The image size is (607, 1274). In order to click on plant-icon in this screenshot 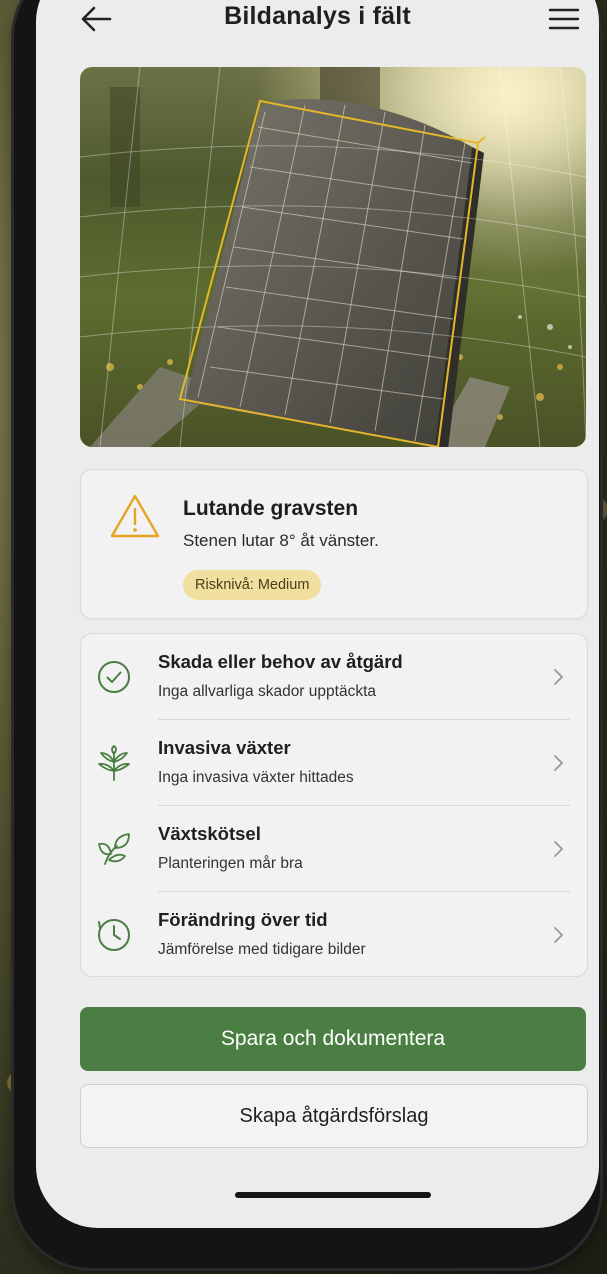, I will do `click(114, 763)`.